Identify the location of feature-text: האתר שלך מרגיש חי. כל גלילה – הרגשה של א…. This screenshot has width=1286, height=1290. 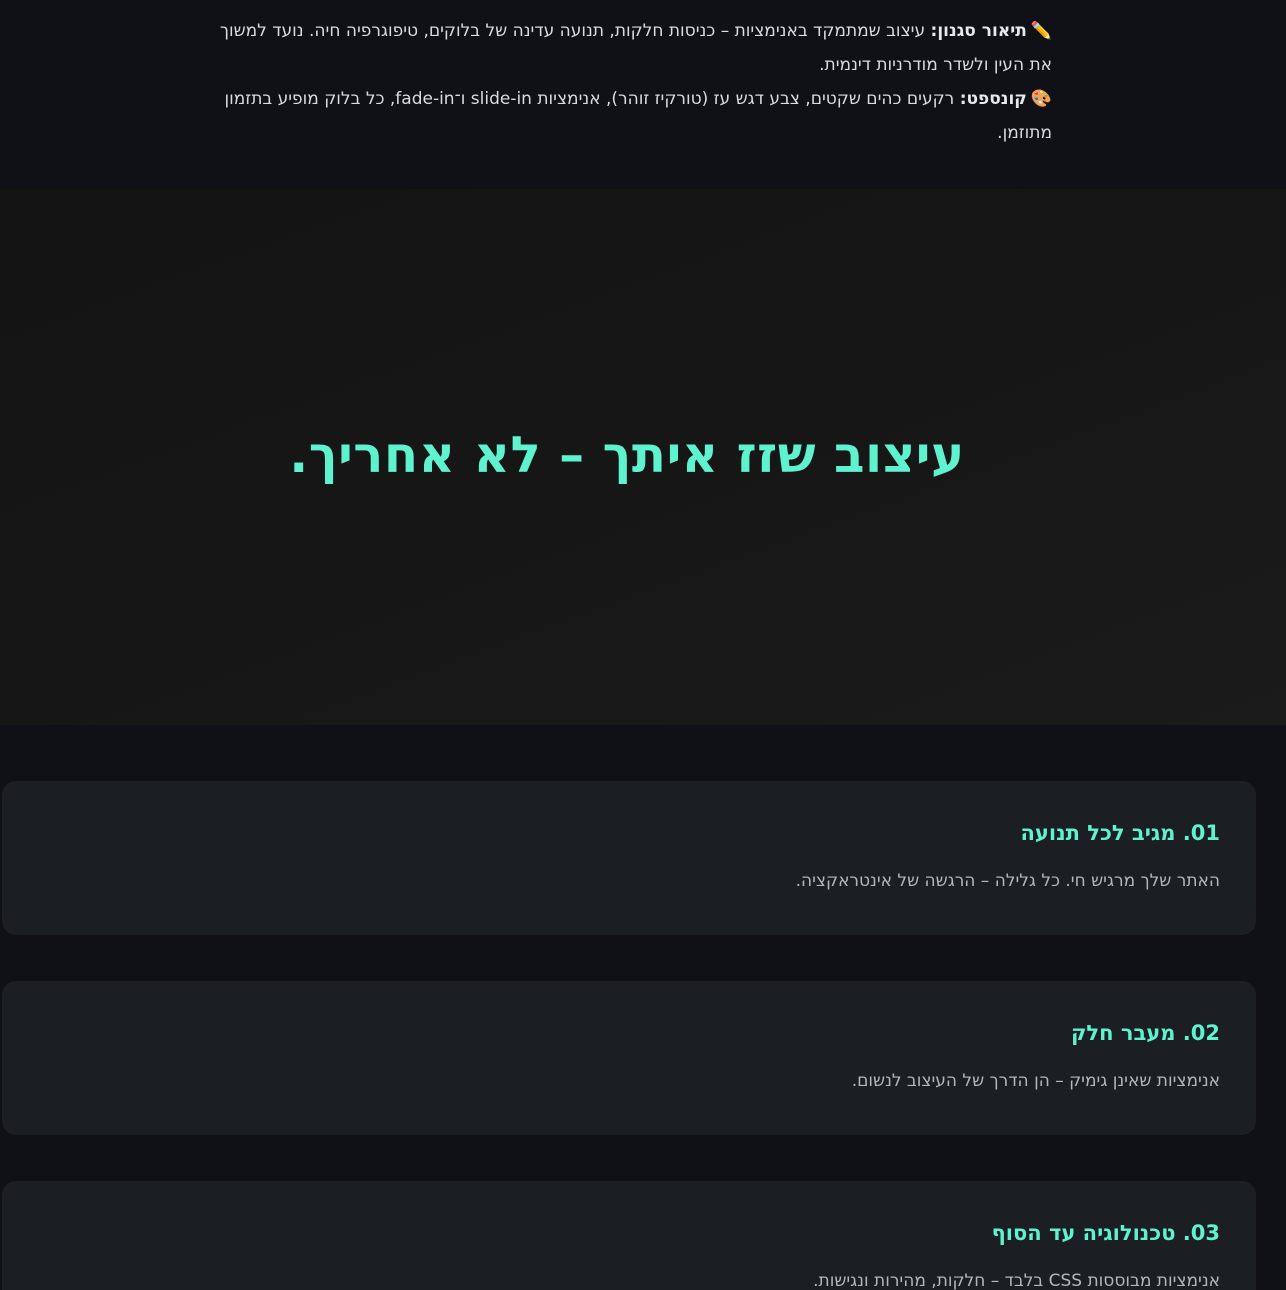
(1007, 881).